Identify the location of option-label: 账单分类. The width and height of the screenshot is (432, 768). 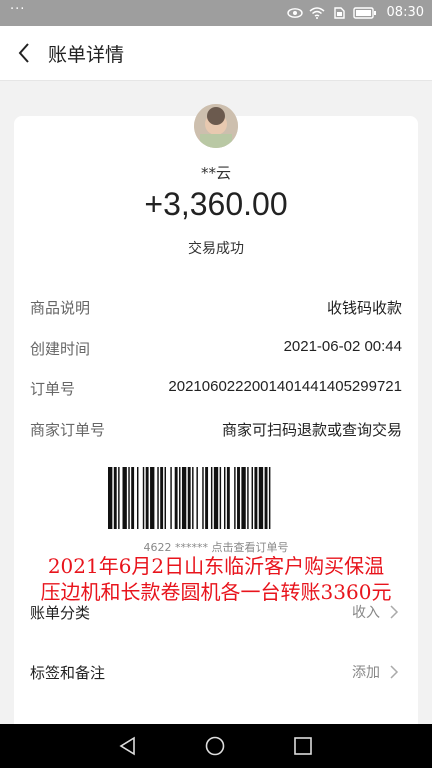
(60, 613).